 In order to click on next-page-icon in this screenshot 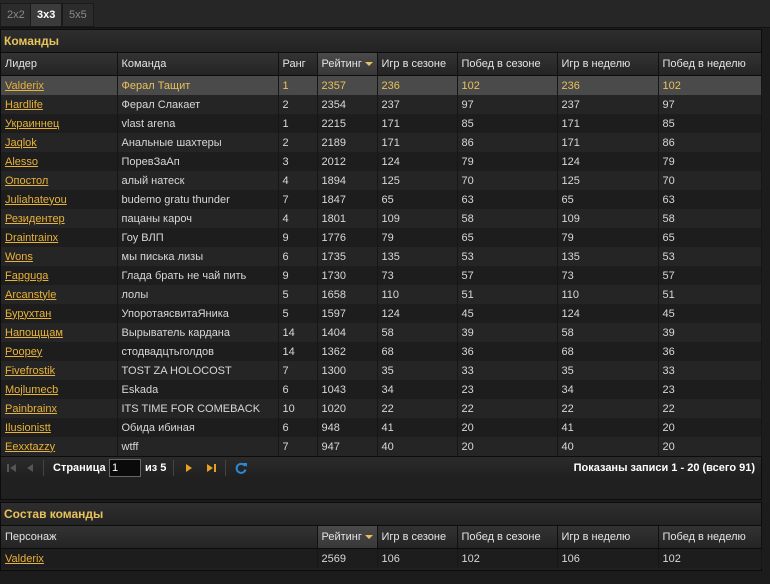, I will do `click(189, 468)`.